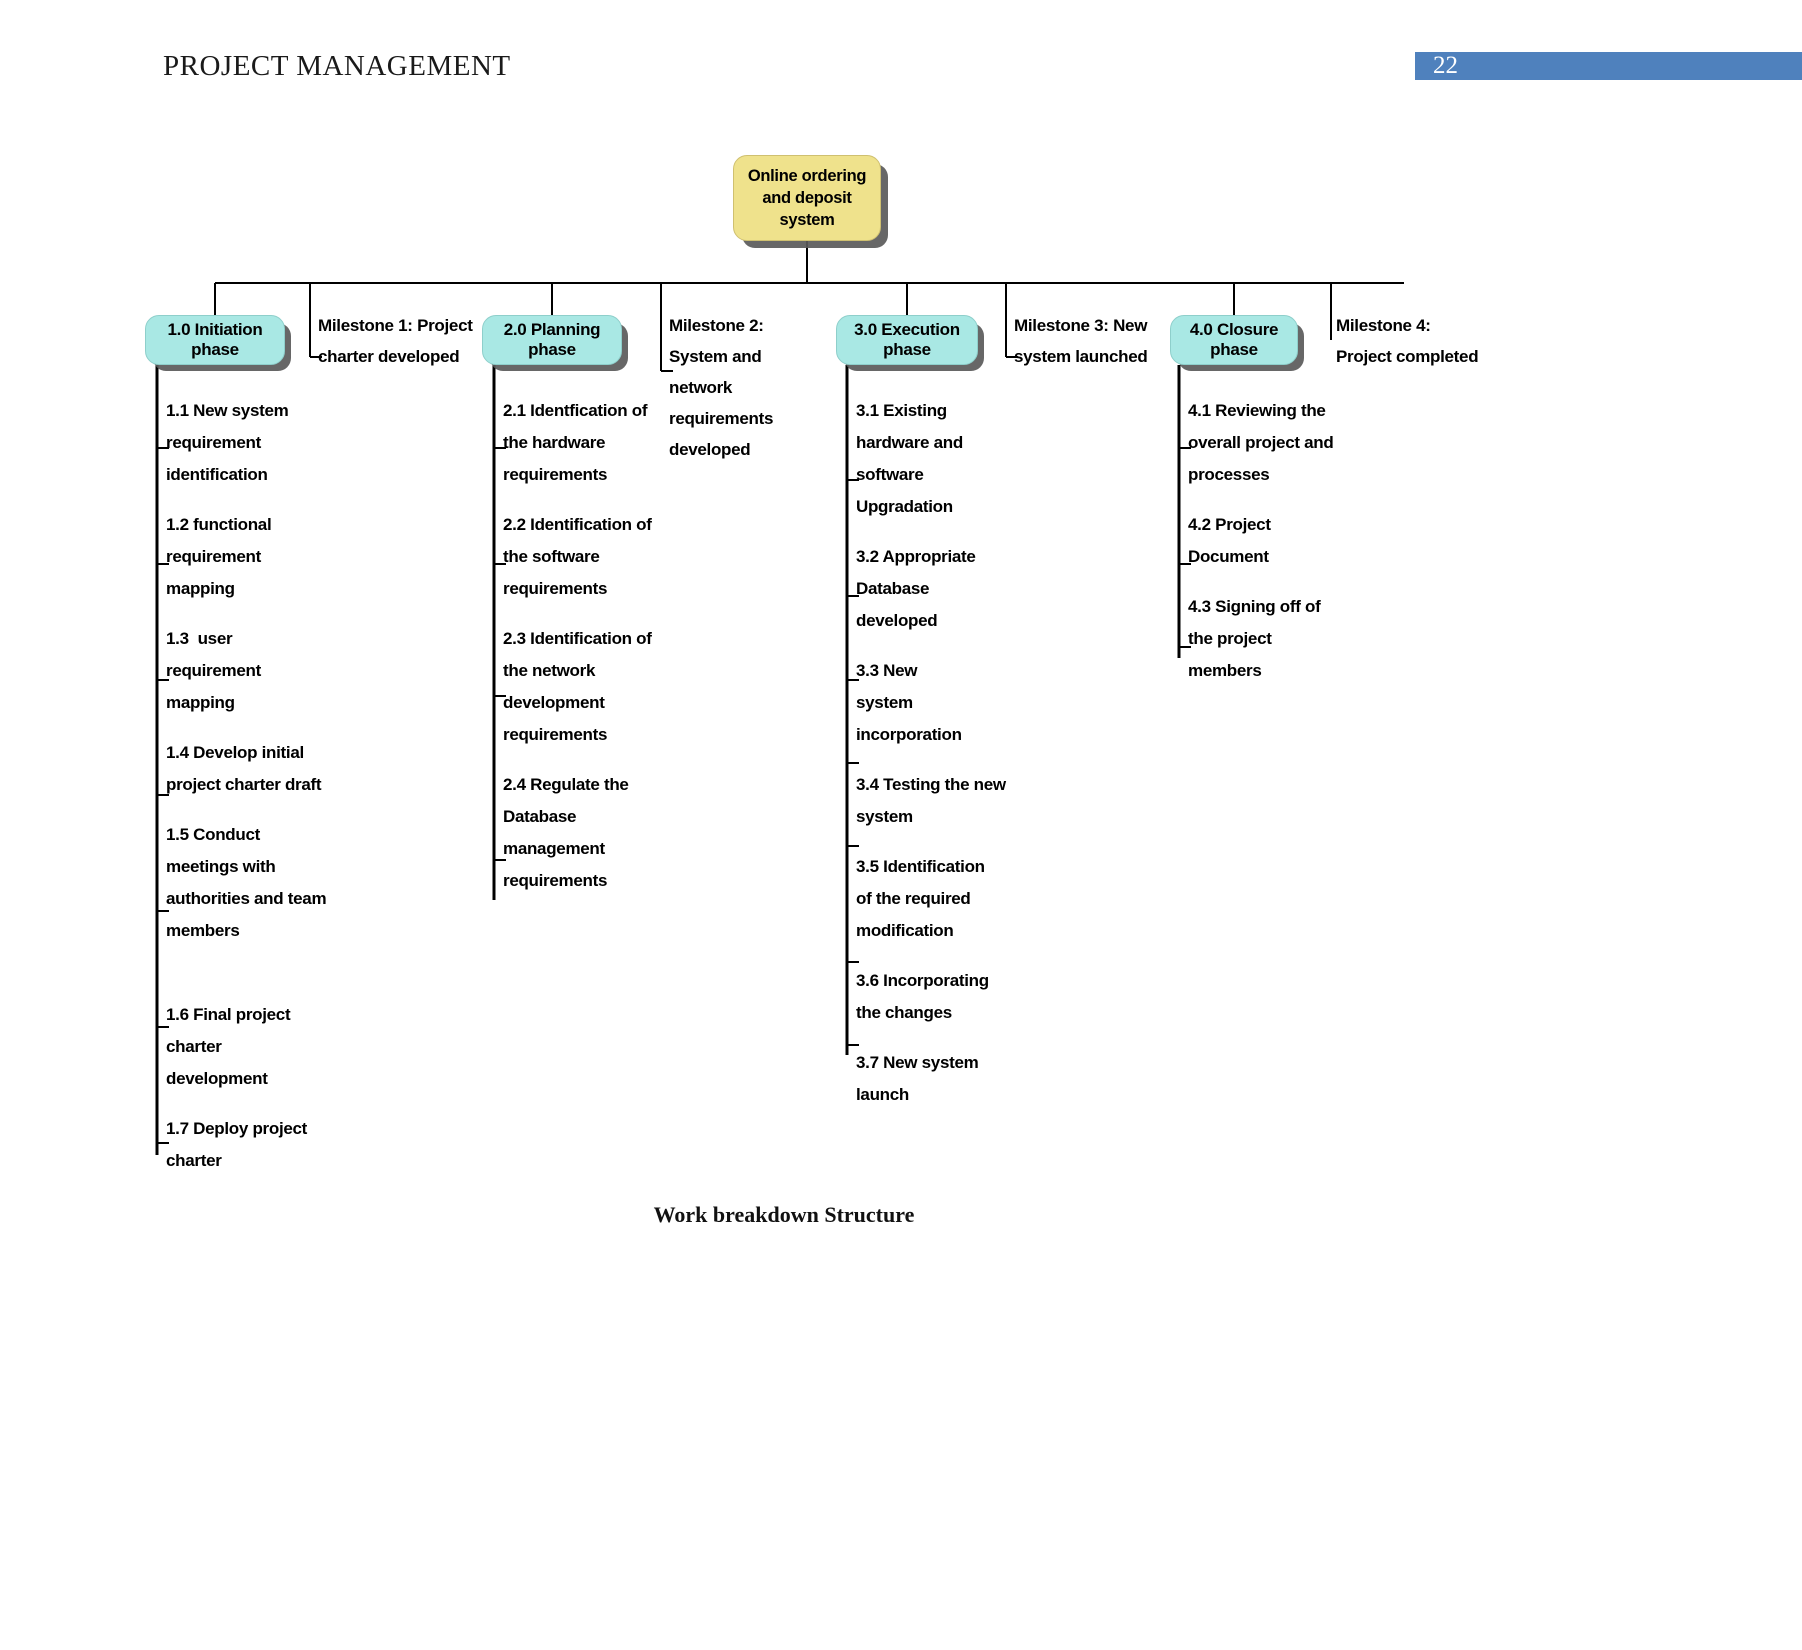  I want to click on milestone-1: Milestone 1: Project charter developed, so click(395, 341).